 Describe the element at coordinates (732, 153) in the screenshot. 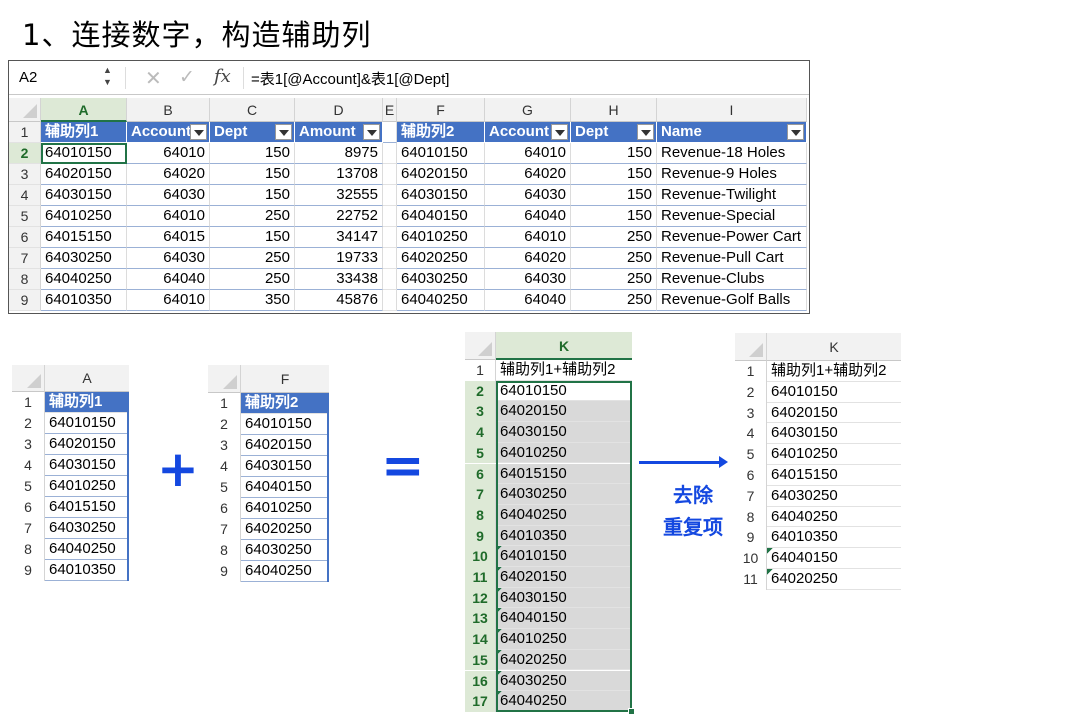

I see `table-cell: Revenue-18 Holes` at that location.